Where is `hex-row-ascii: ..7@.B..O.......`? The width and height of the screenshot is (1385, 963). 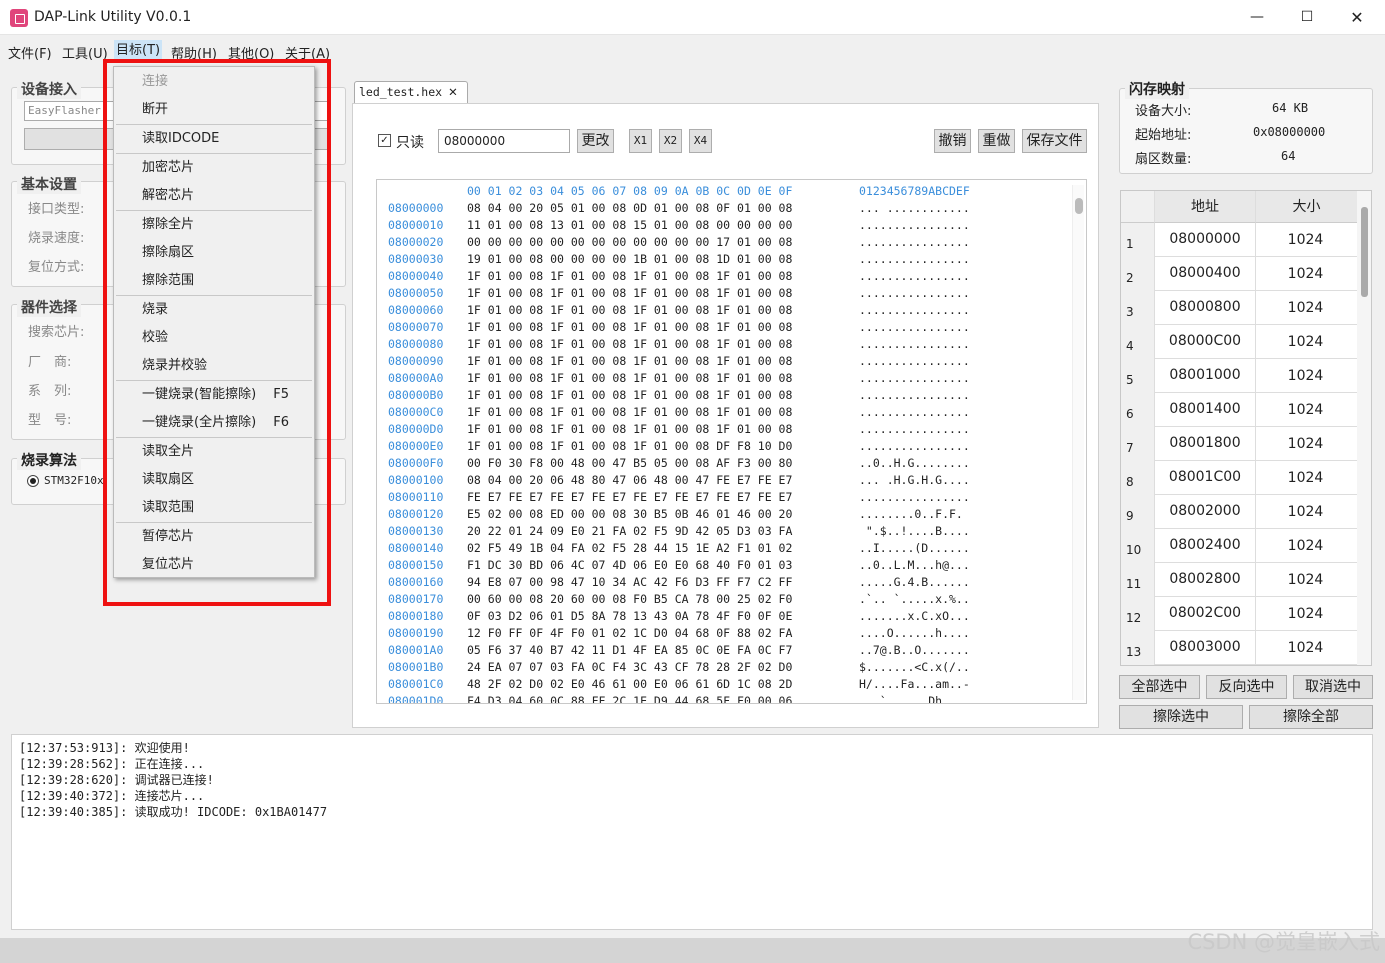 hex-row-ascii: ..7@.B..O....... is located at coordinates (914, 650).